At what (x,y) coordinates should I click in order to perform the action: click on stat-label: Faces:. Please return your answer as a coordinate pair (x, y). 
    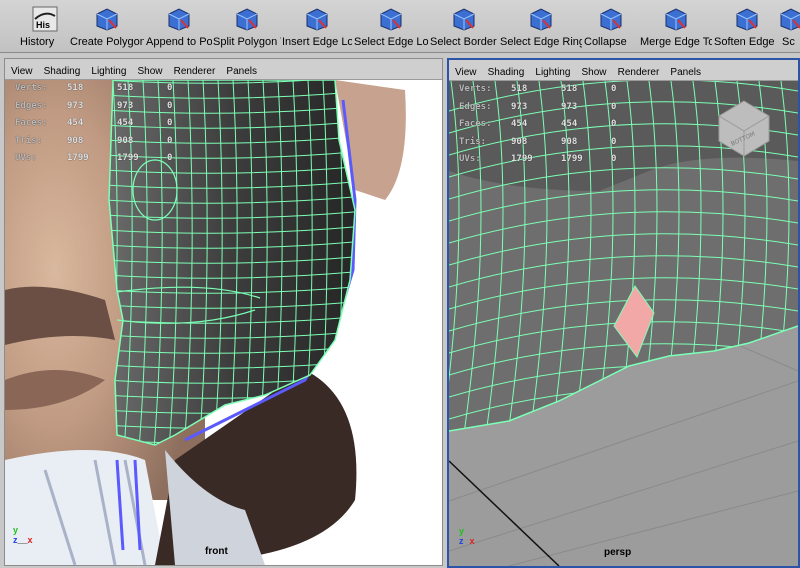
    Looking at the image, I should click on (31, 123).